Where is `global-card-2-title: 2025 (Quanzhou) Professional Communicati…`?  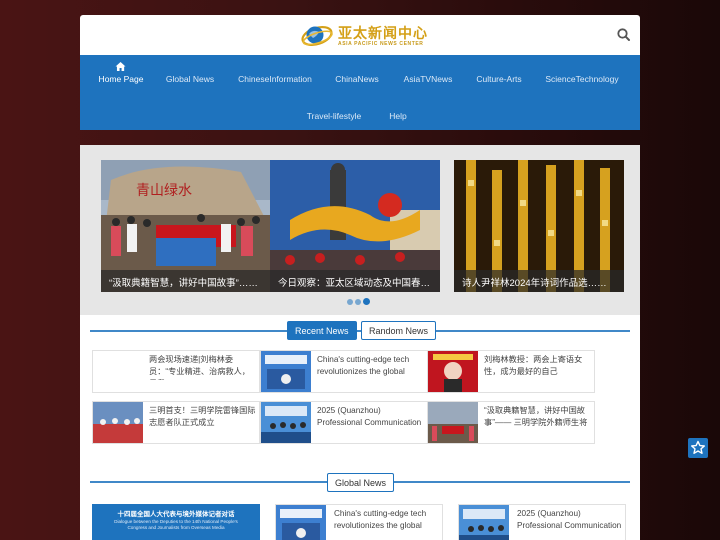 global-card-2-title: 2025 (Quanzhou) Professional Communicati… is located at coordinates (569, 519).